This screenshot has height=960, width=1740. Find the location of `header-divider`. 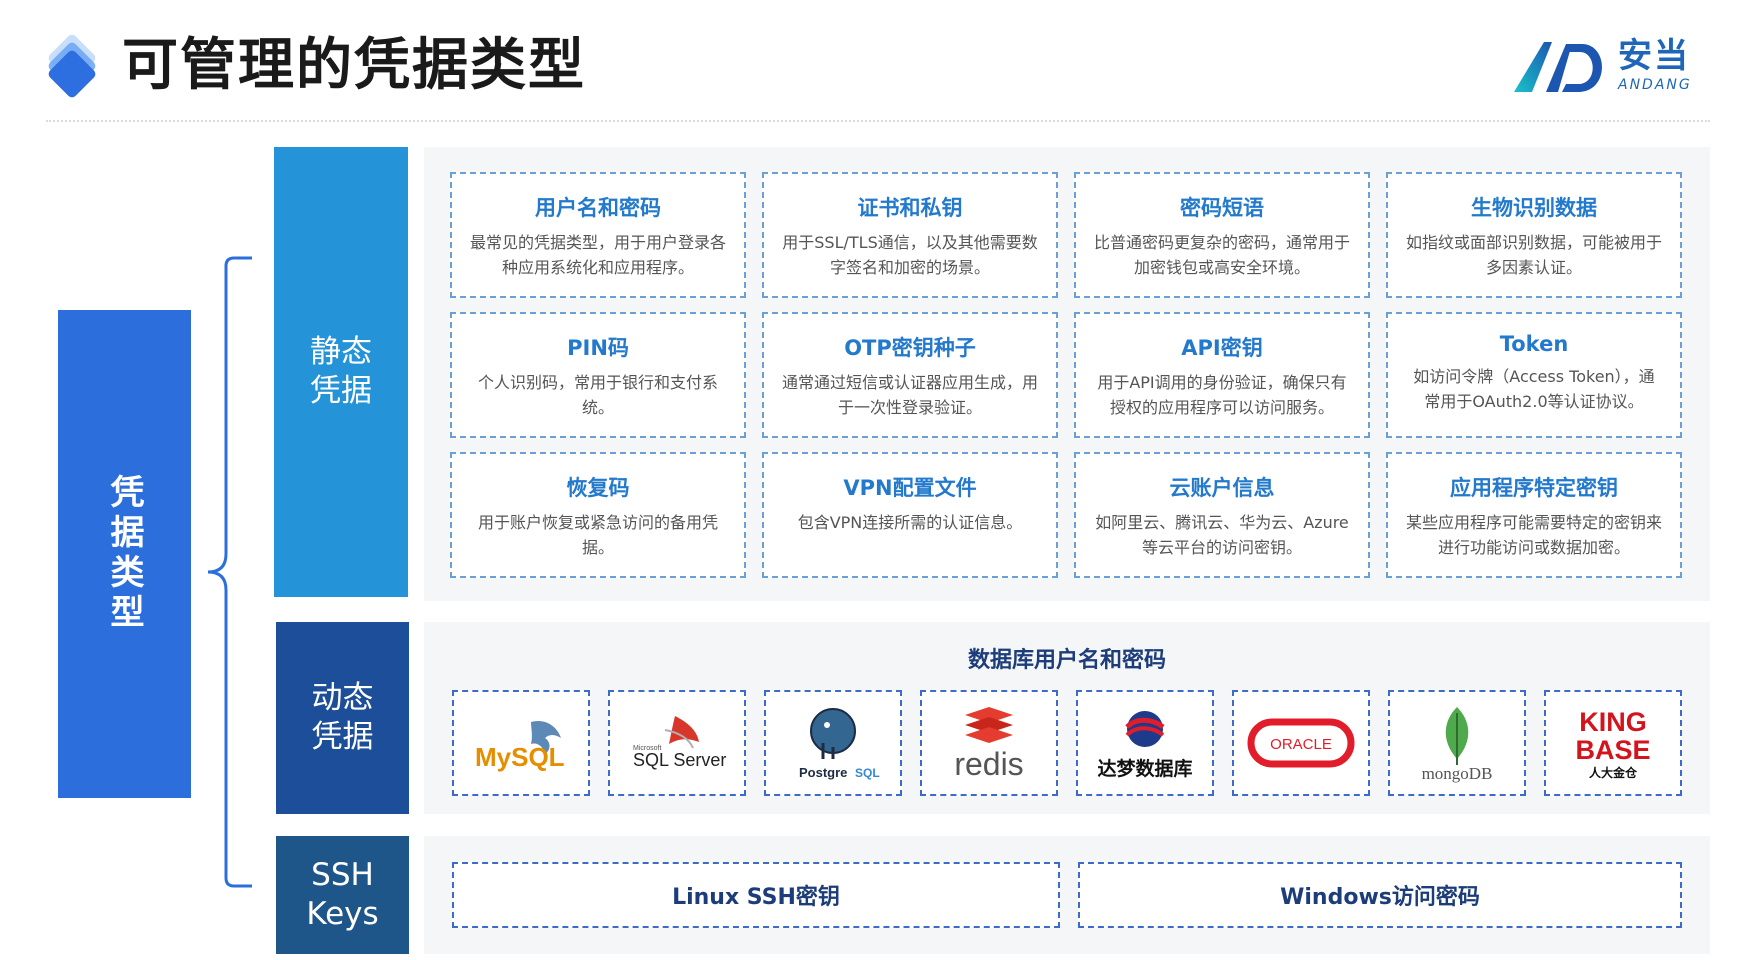

header-divider is located at coordinates (878, 121).